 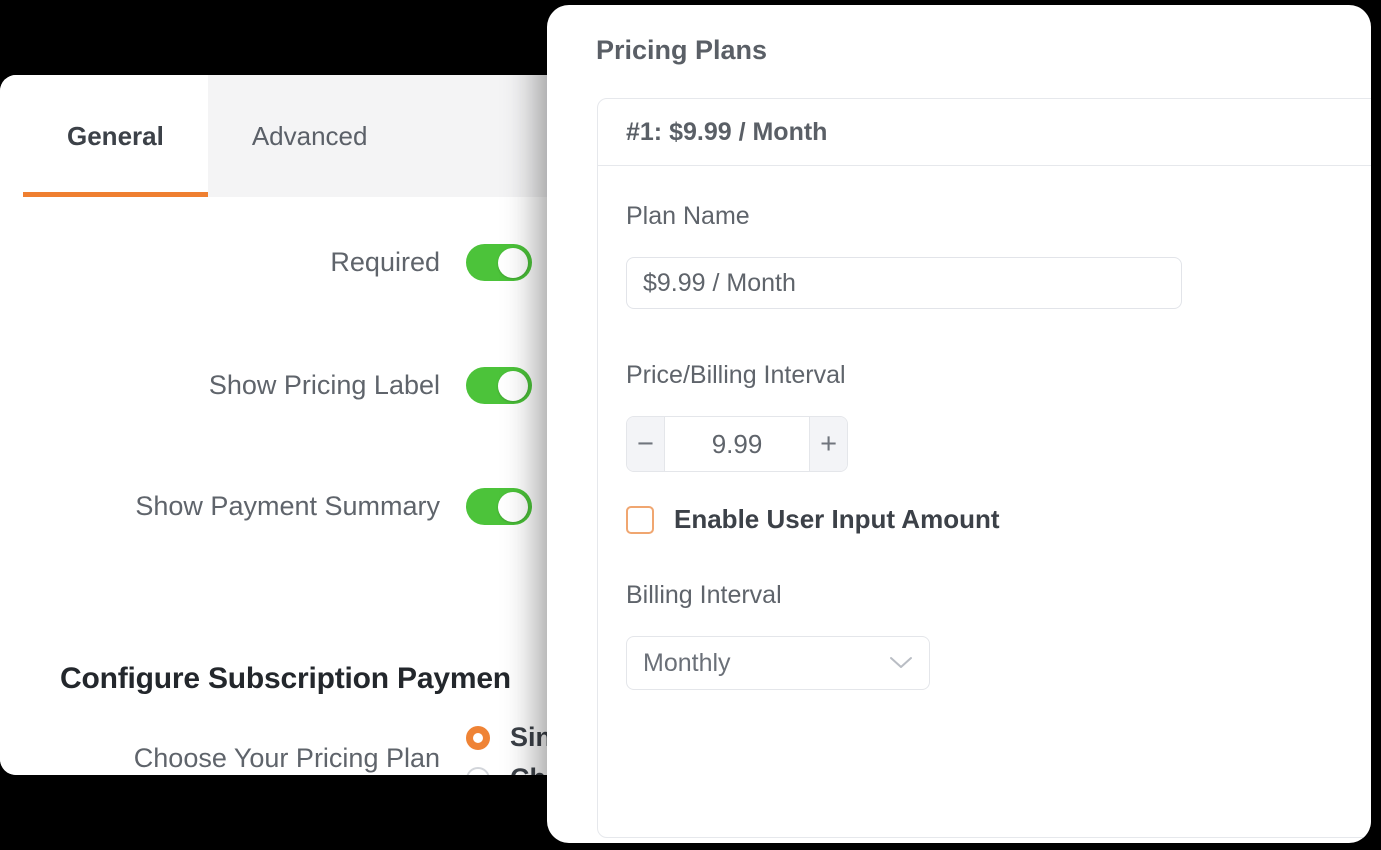 I want to click on billing-interval-select-wrap: Monthly, so click(x=778, y=663).